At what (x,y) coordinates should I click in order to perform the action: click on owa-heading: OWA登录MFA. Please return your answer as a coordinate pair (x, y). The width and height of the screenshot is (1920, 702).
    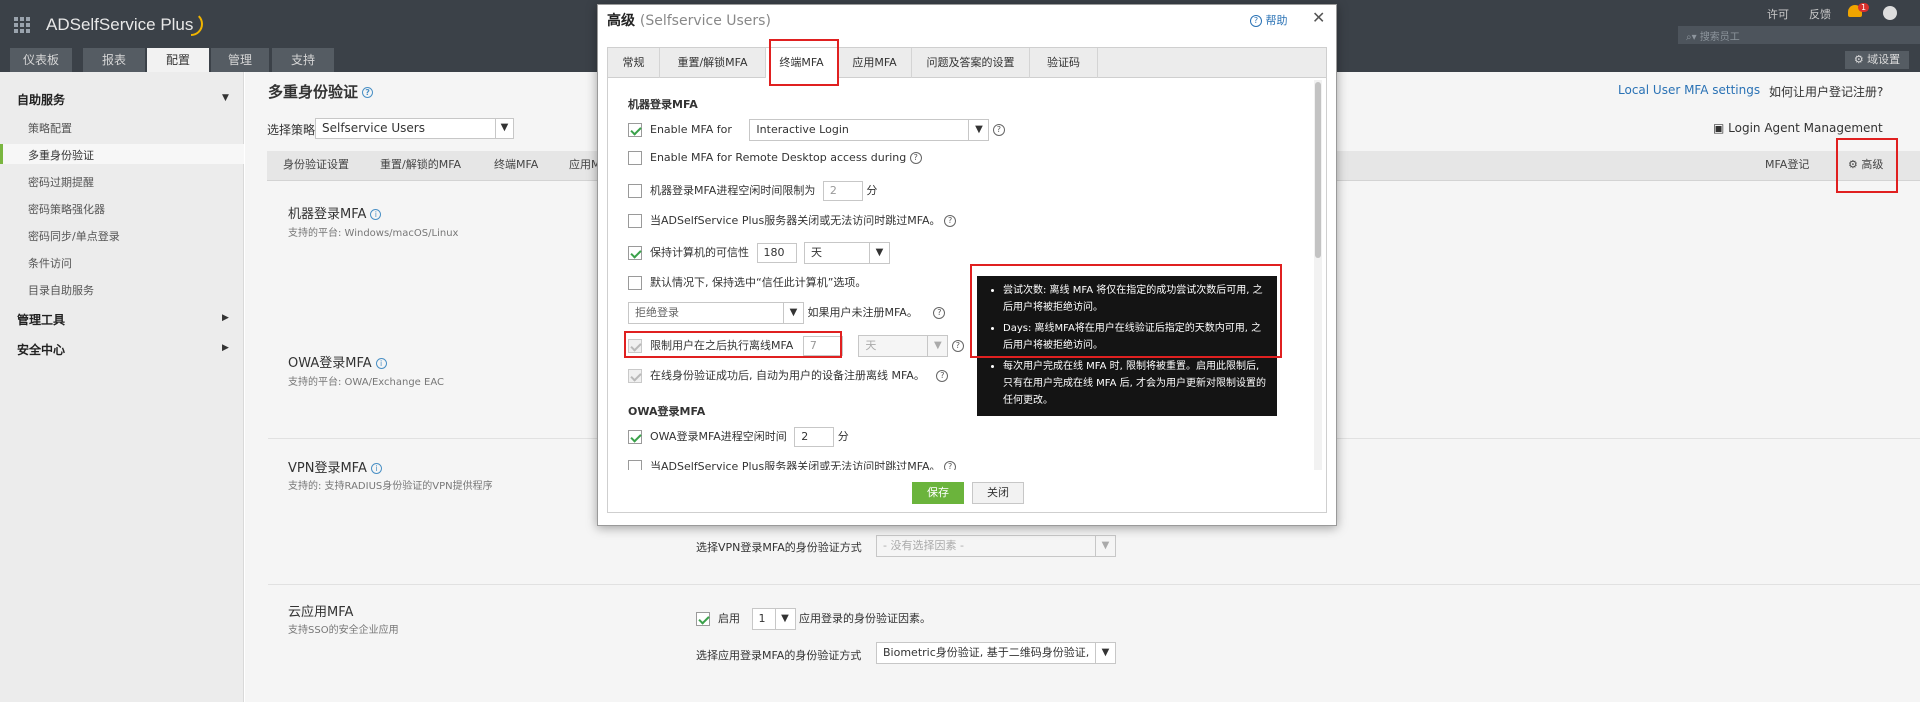
    Looking at the image, I should click on (667, 411).